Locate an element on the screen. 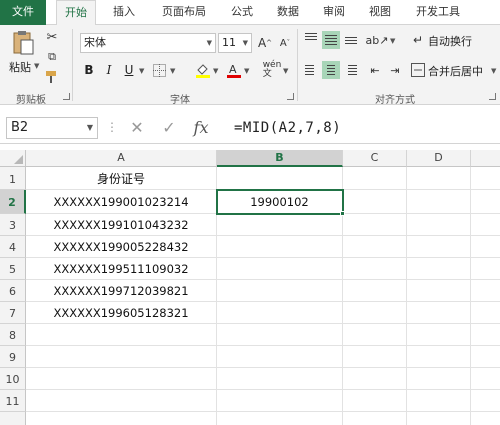 The image size is (500, 425). row-header-3: 3 is located at coordinates (13, 225).